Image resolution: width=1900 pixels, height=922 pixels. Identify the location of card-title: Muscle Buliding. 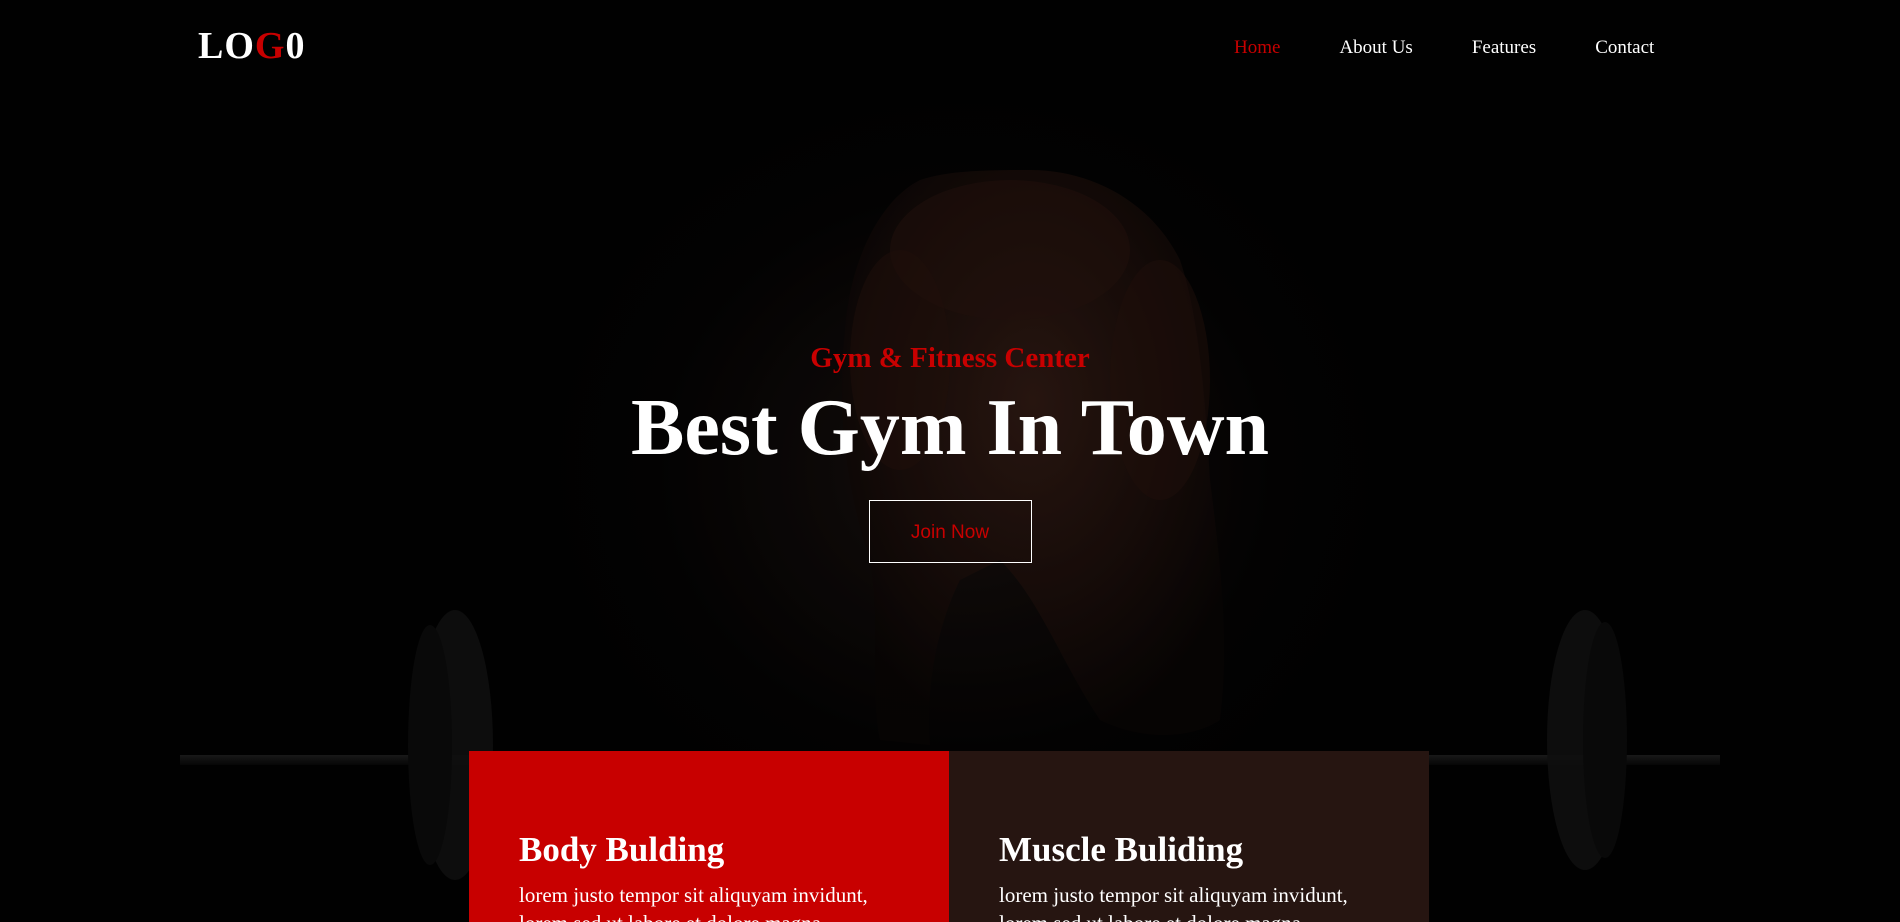
(1121, 849).